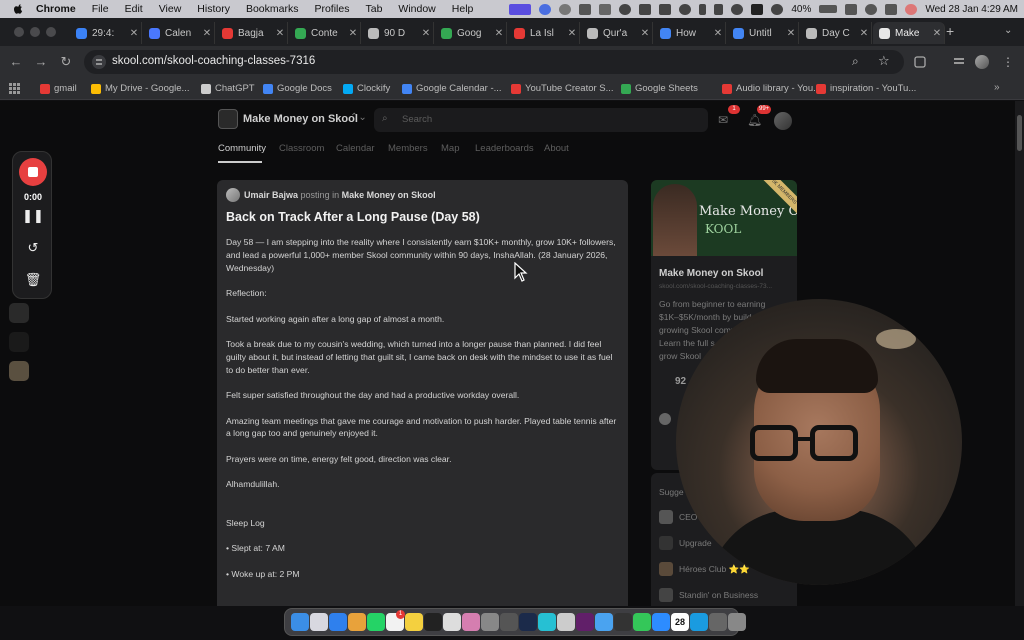  I want to click on dock-safari-icon, so click(338, 622).